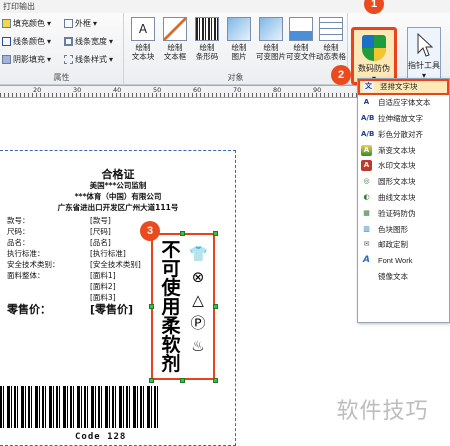 The width and height of the screenshot is (450, 446). What do you see at coordinates (400, 118) in the screenshot?
I see `menu-item-label: 拉伸缩放文字` at bounding box center [400, 118].